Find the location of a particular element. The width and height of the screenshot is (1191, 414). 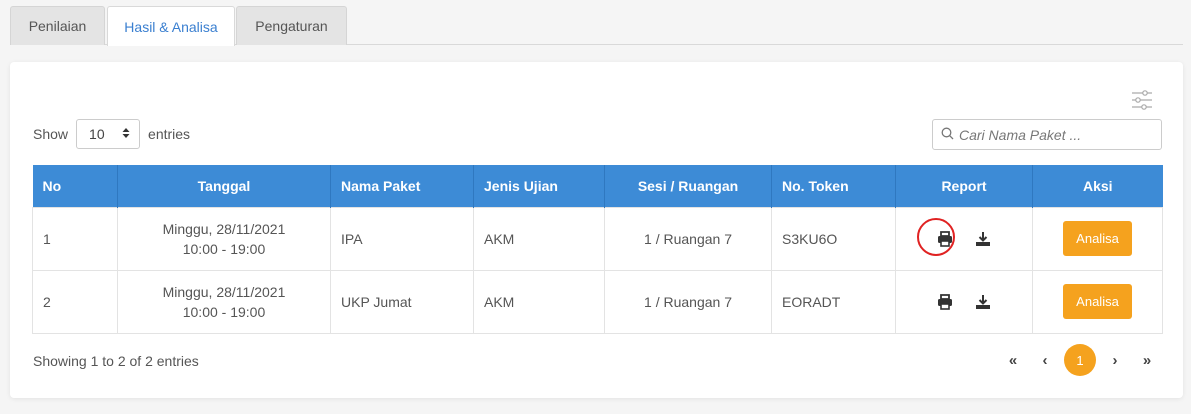

cell-no: 1 is located at coordinates (75, 238).